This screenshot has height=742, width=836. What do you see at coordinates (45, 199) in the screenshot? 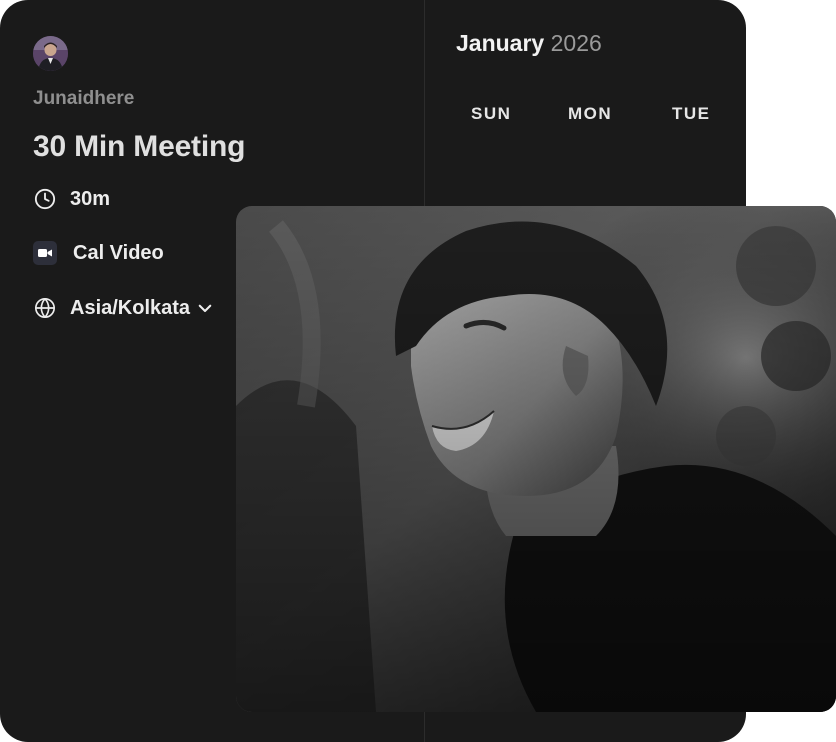
I see `clock-icon` at bounding box center [45, 199].